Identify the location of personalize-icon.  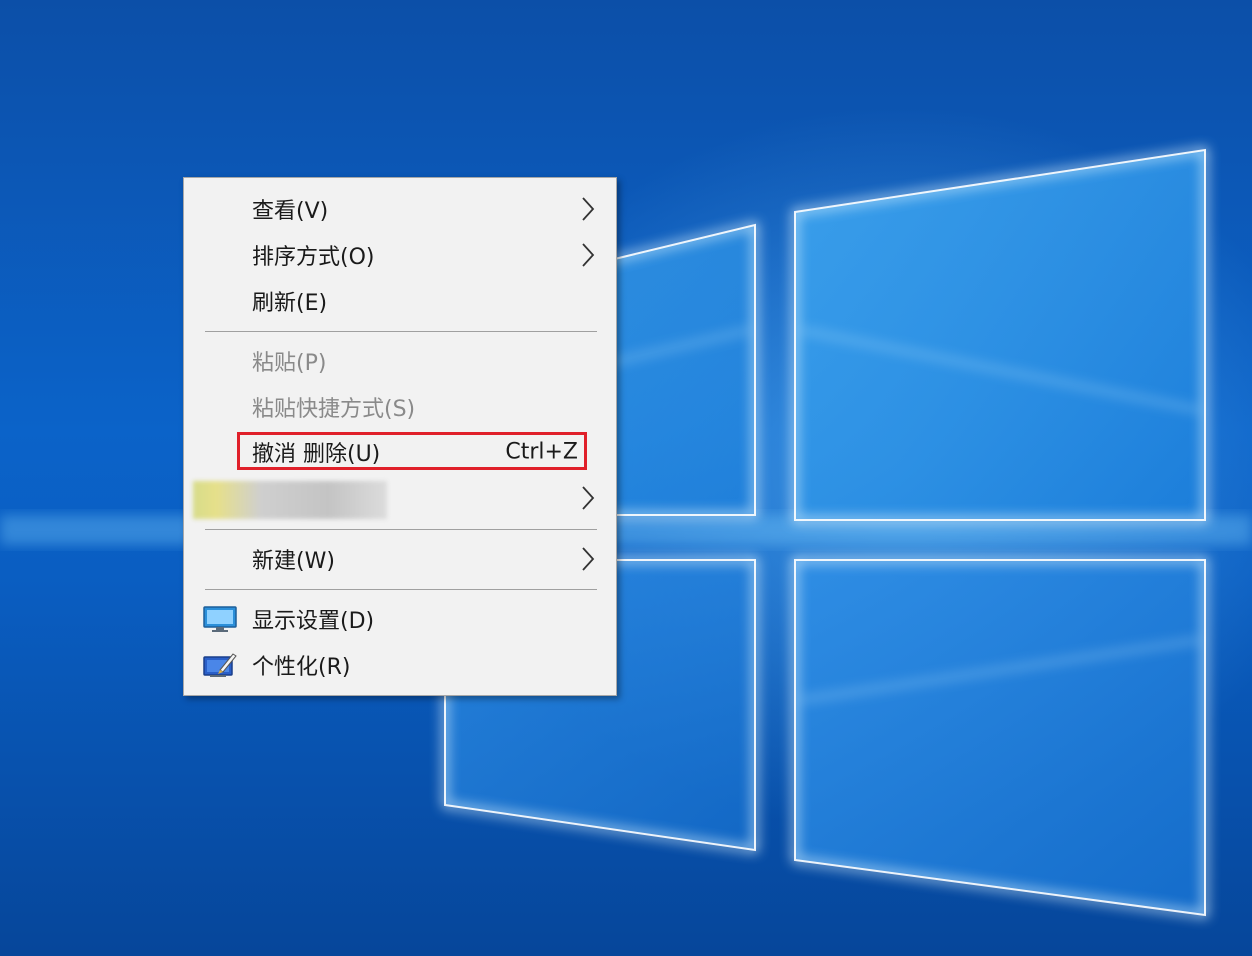
(220, 665).